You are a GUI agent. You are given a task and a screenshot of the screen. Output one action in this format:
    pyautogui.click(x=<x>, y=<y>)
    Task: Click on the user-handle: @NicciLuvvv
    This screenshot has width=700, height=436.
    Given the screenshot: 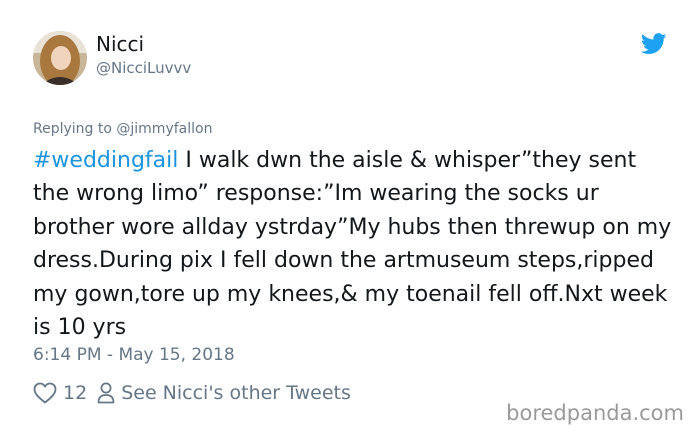 What is the action you would take?
    pyautogui.click(x=143, y=68)
    